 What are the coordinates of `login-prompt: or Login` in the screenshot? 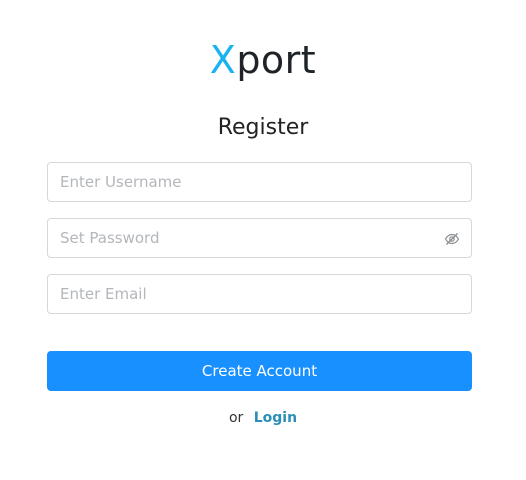 It's located at (263, 418).